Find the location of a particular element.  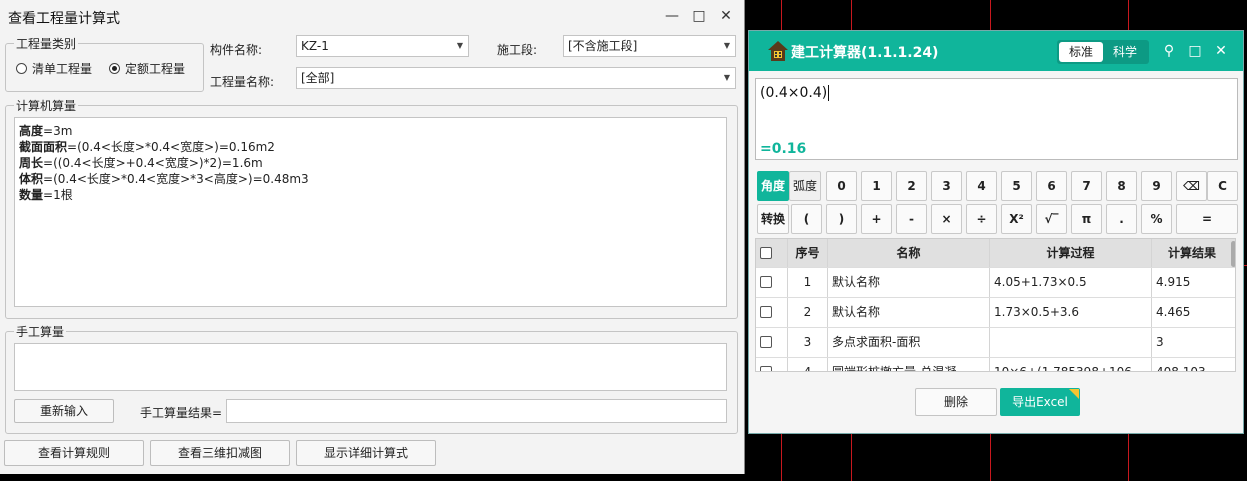

key-plus: + is located at coordinates (876, 219).